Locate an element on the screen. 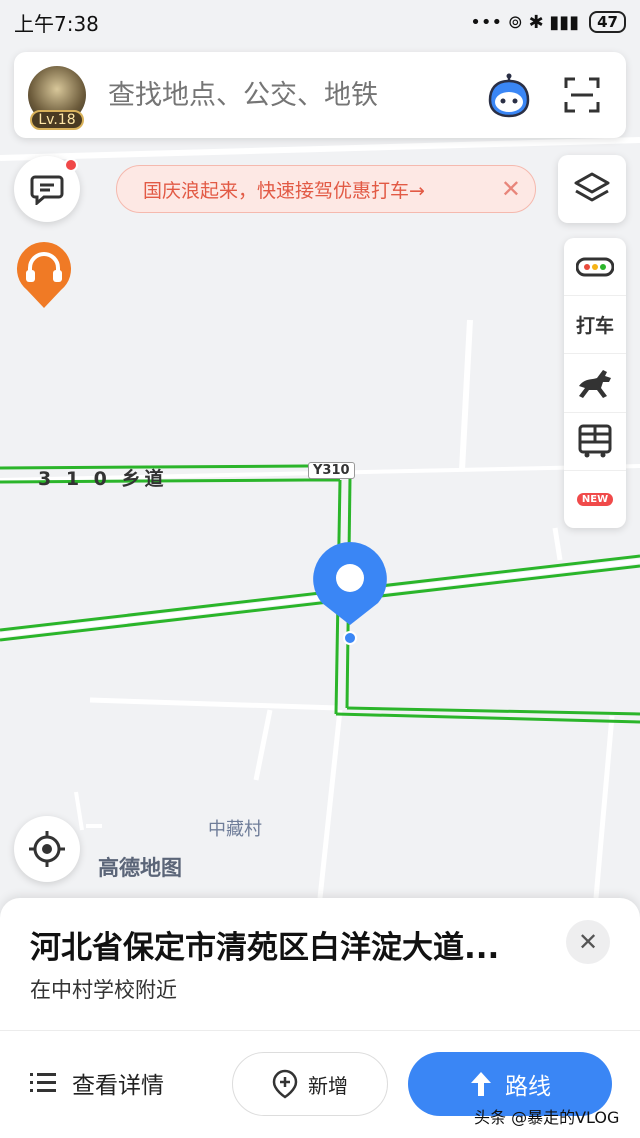 The image size is (640, 1138). traffic-icon is located at coordinates (595, 267).